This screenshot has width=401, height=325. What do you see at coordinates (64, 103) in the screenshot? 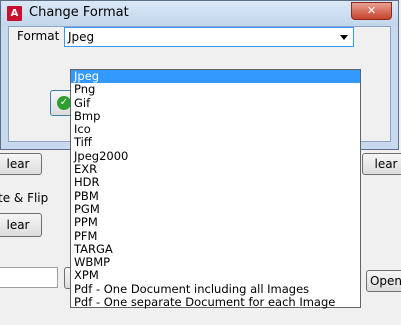
I see `checkmark-icon: ✓` at bounding box center [64, 103].